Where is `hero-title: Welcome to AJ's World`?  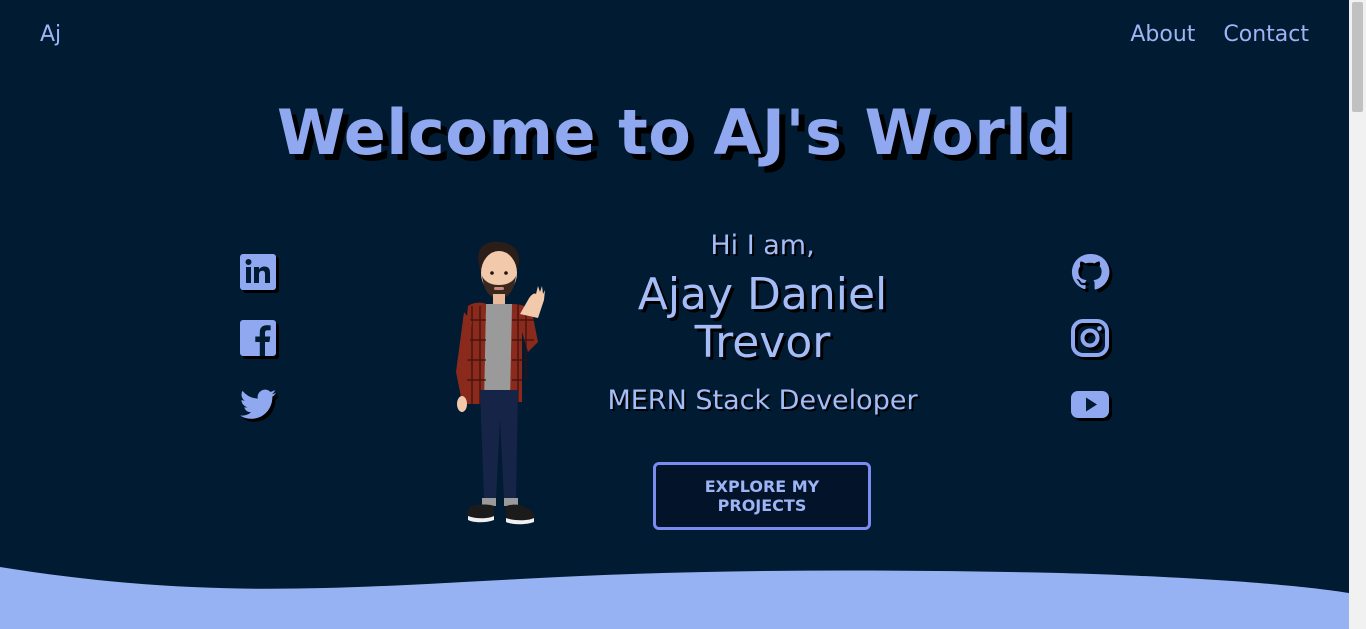 hero-title: Welcome to AJ's World is located at coordinates (674, 132).